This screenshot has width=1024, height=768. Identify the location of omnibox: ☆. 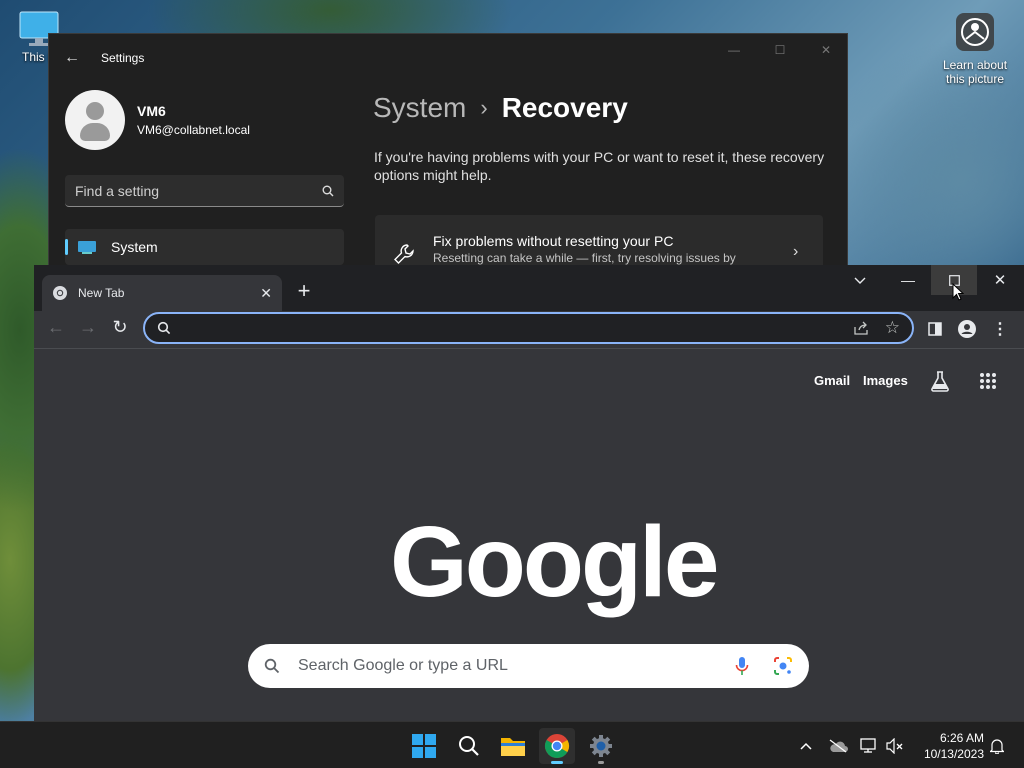
(528, 328).